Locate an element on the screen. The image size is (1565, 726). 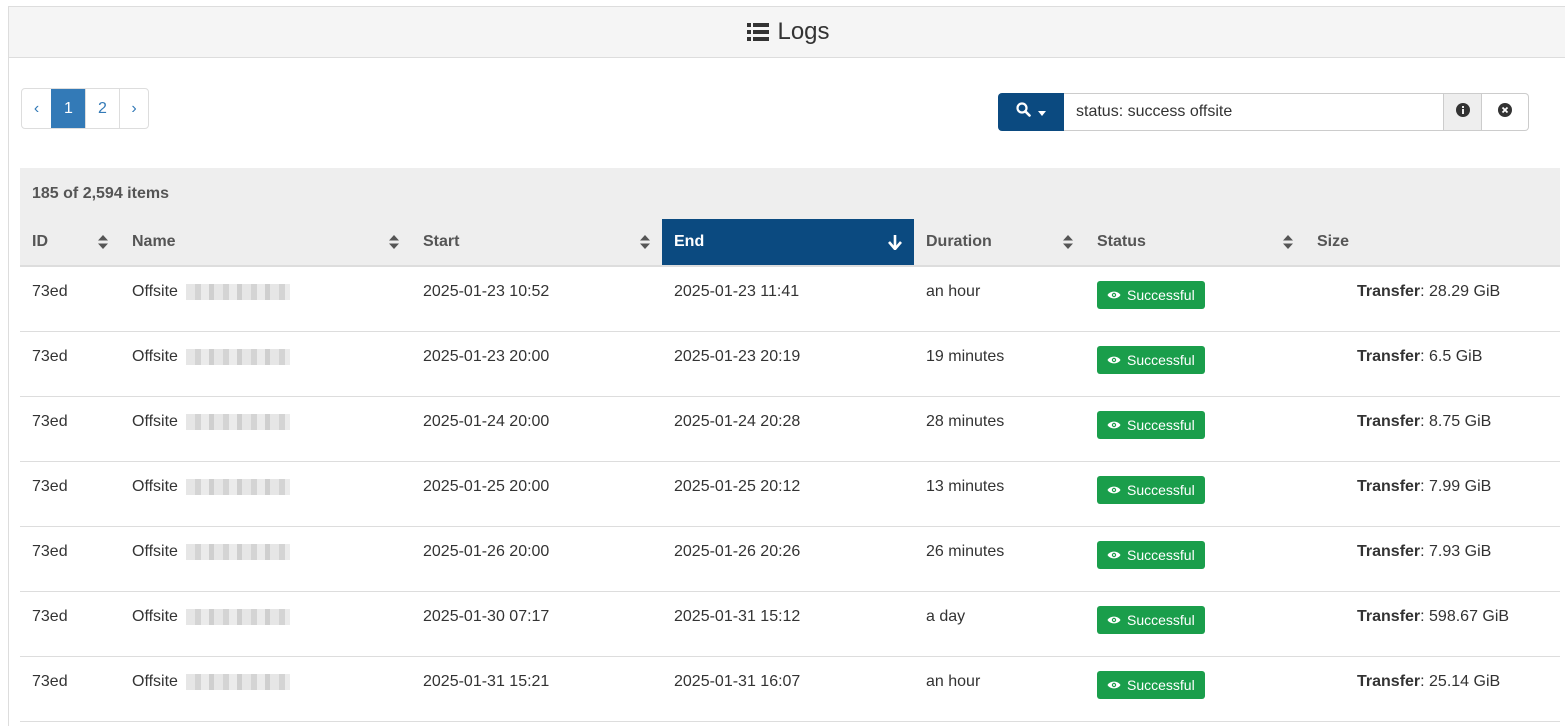
panel-heading: Logs is located at coordinates (787, 32).